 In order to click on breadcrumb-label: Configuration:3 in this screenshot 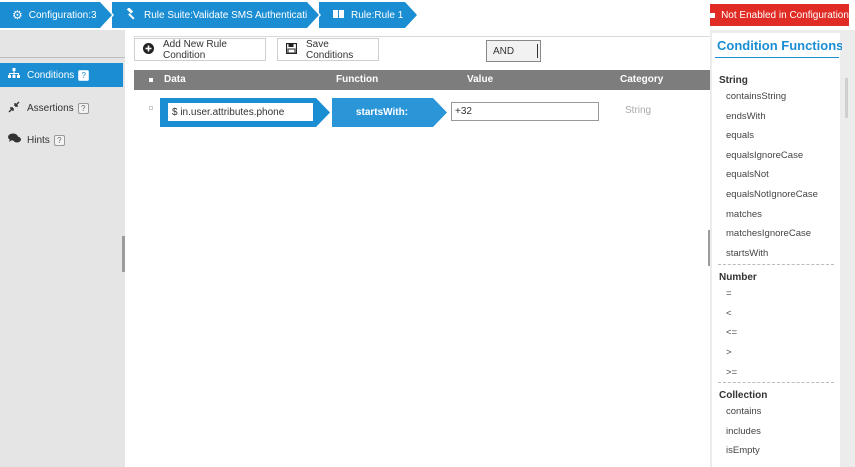, I will do `click(62, 15)`.